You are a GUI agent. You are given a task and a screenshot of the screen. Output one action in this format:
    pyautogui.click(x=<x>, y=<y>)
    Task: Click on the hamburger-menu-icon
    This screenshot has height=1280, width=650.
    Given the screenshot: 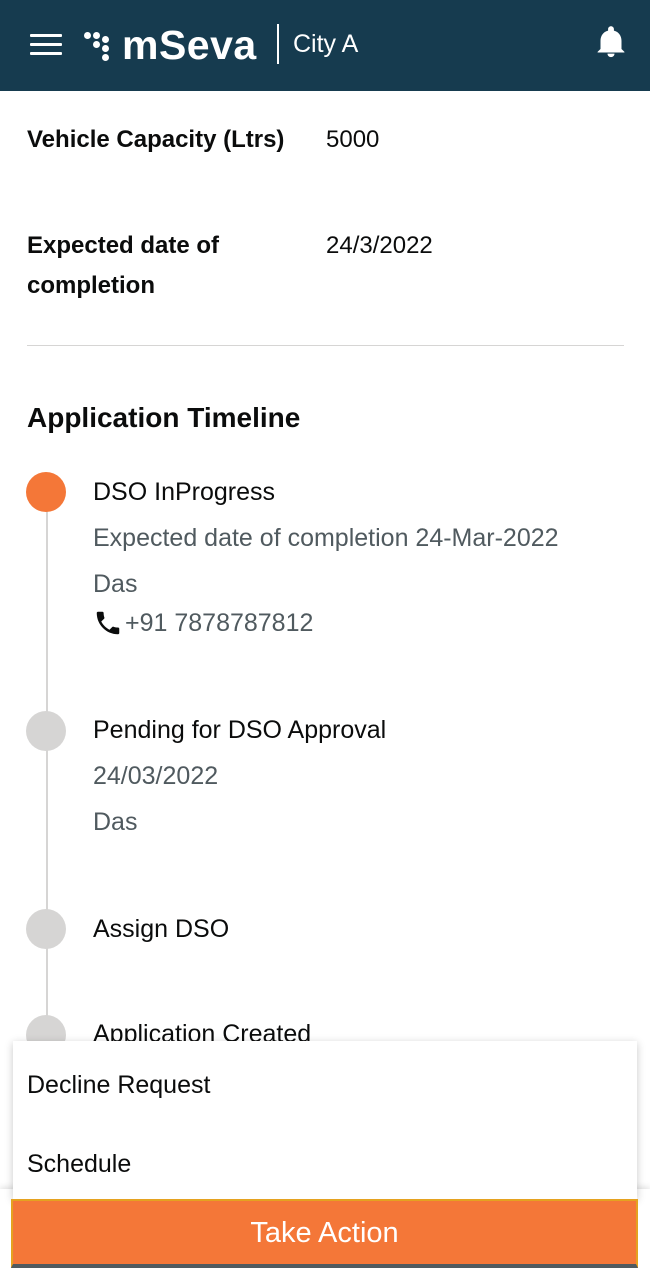 What is the action you would take?
    pyautogui.click(x=46, y=45)
    